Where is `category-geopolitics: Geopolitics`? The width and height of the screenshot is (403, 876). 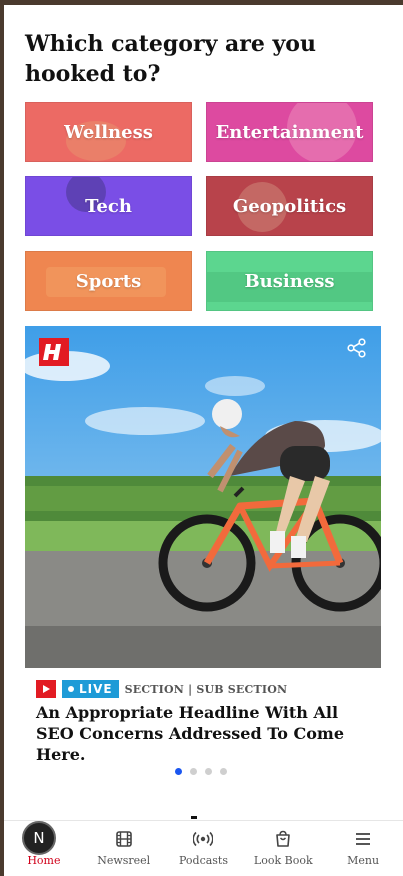
category-geopolitics: Geopolitics is located at coordinates (289, 206).